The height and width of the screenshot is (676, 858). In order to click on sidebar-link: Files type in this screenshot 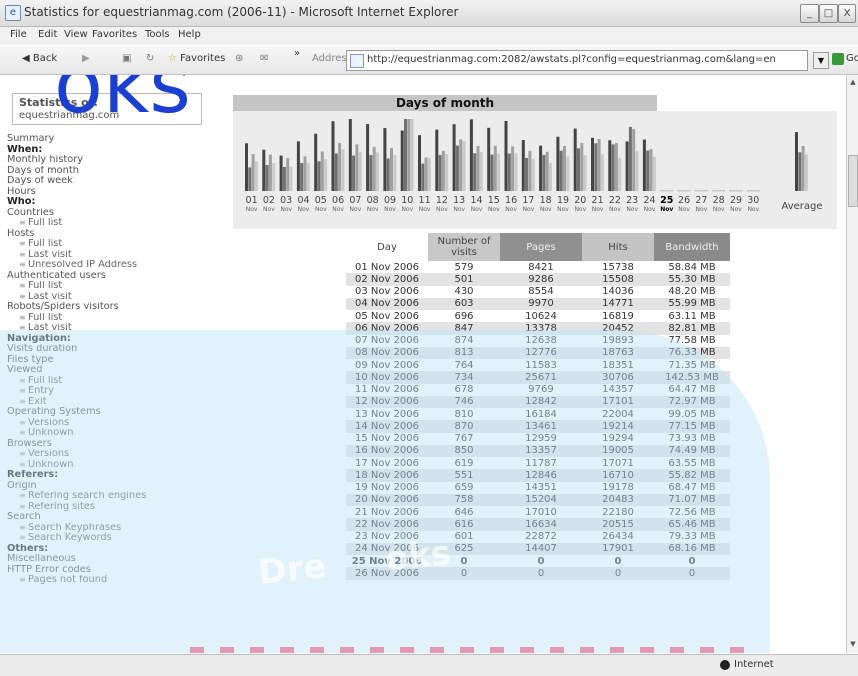, I will do `click(112, 360)`.